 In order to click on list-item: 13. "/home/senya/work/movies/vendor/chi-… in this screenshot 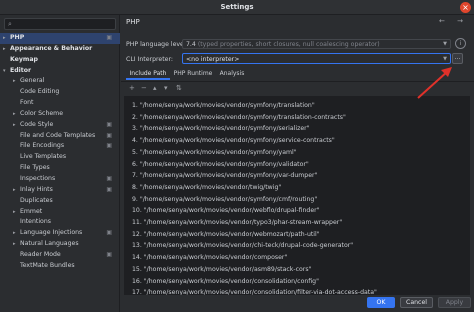, I will do `click(242, 245)`.